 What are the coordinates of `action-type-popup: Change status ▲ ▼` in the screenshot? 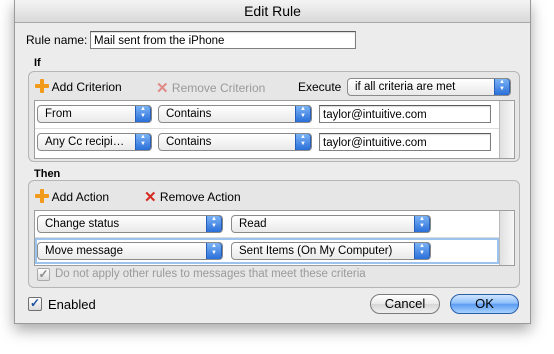 It's located at (130, 224).